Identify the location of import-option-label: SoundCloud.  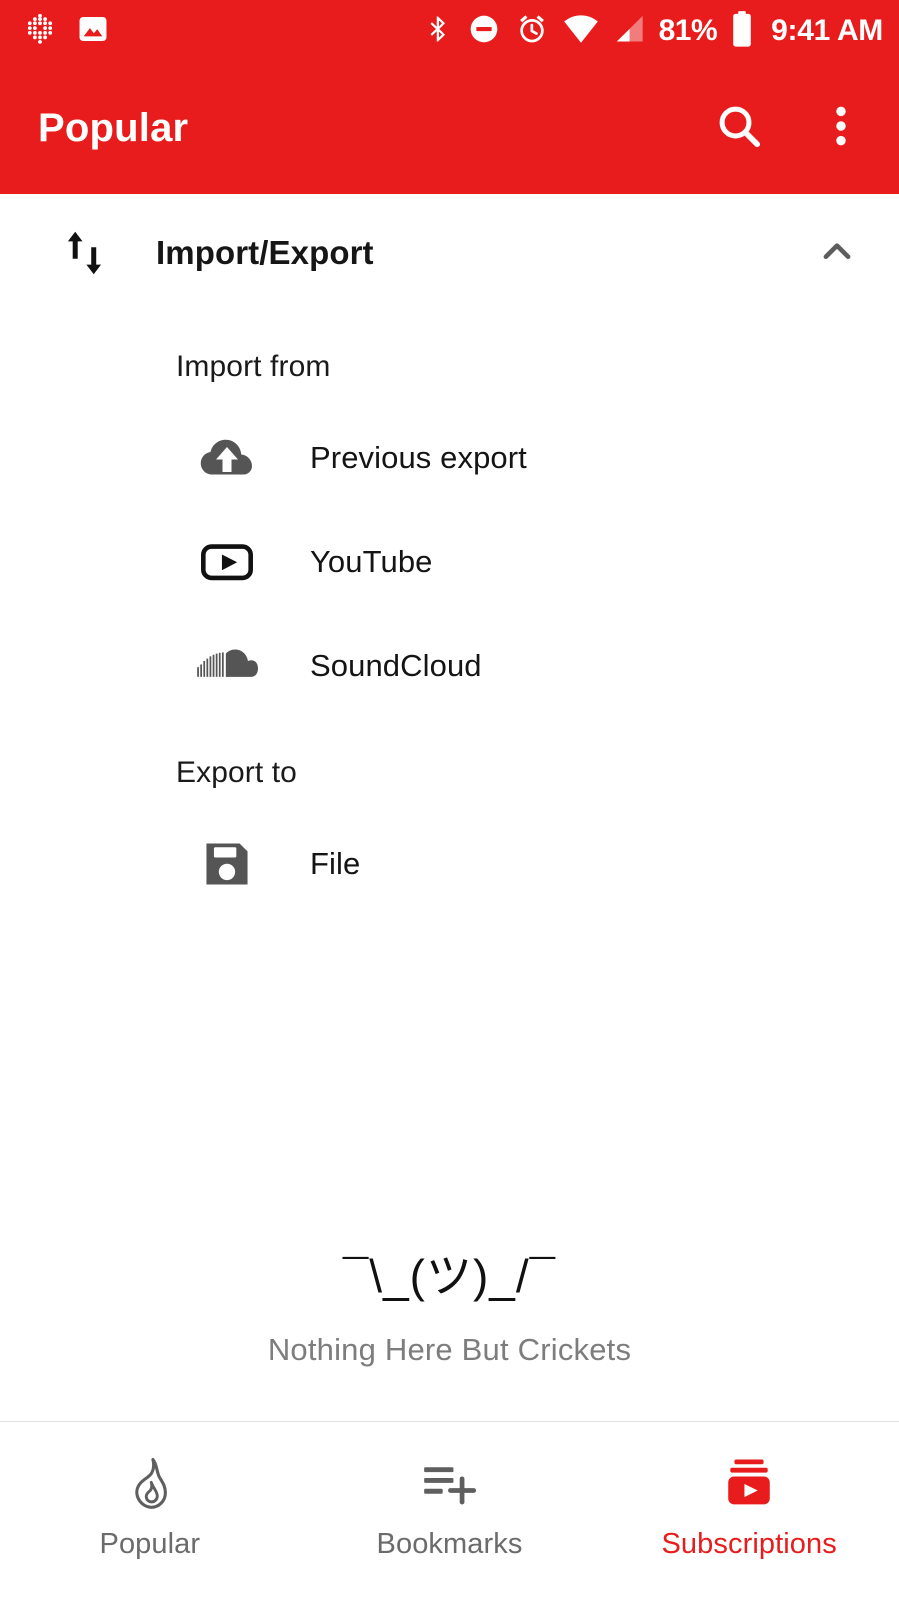
(396, 665).